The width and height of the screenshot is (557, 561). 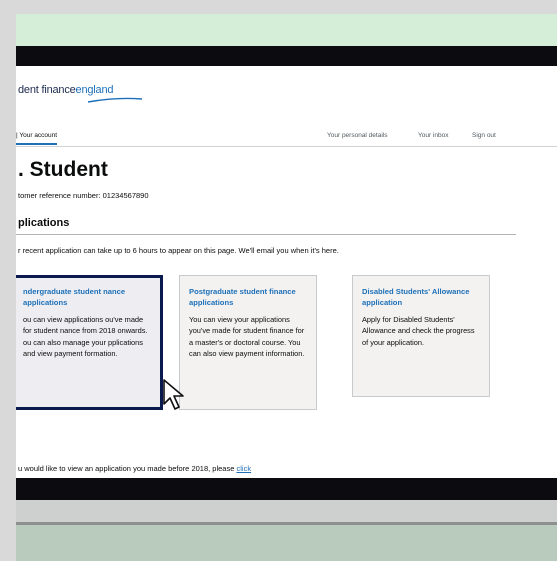 What do you see at coordinates (243, 468) in the screenshot?
I see `pre-2018-click-link: click` at bounding box center [243, 468].